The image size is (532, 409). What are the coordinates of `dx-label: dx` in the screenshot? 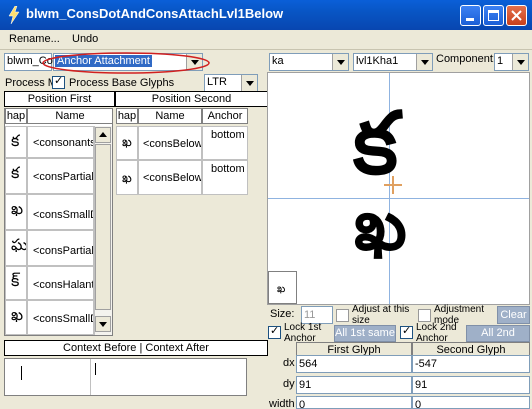 It's located at (289, 363).